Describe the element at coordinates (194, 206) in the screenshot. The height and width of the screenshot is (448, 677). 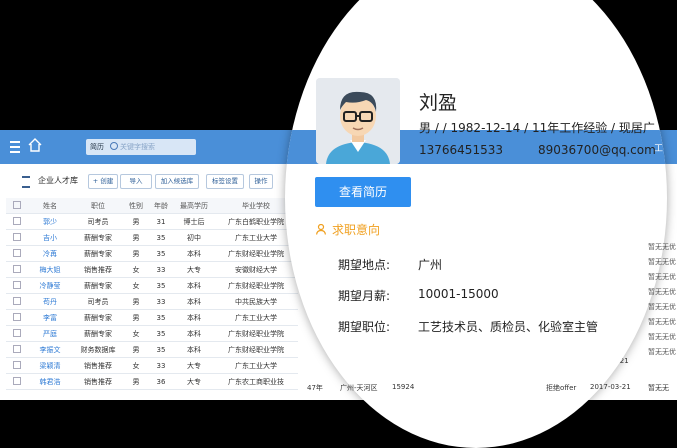
I see `header-education: 最高学历` at that location.